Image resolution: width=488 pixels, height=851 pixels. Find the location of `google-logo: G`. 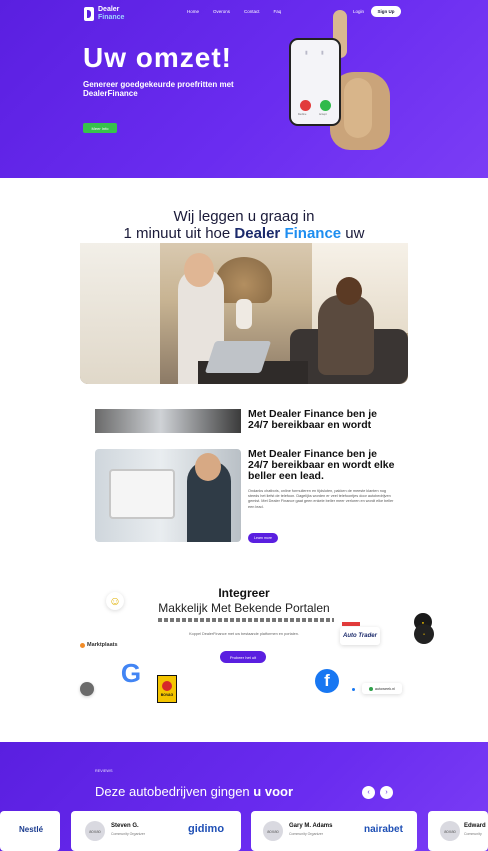

google-logo: G is located at coordinates (131, 672).